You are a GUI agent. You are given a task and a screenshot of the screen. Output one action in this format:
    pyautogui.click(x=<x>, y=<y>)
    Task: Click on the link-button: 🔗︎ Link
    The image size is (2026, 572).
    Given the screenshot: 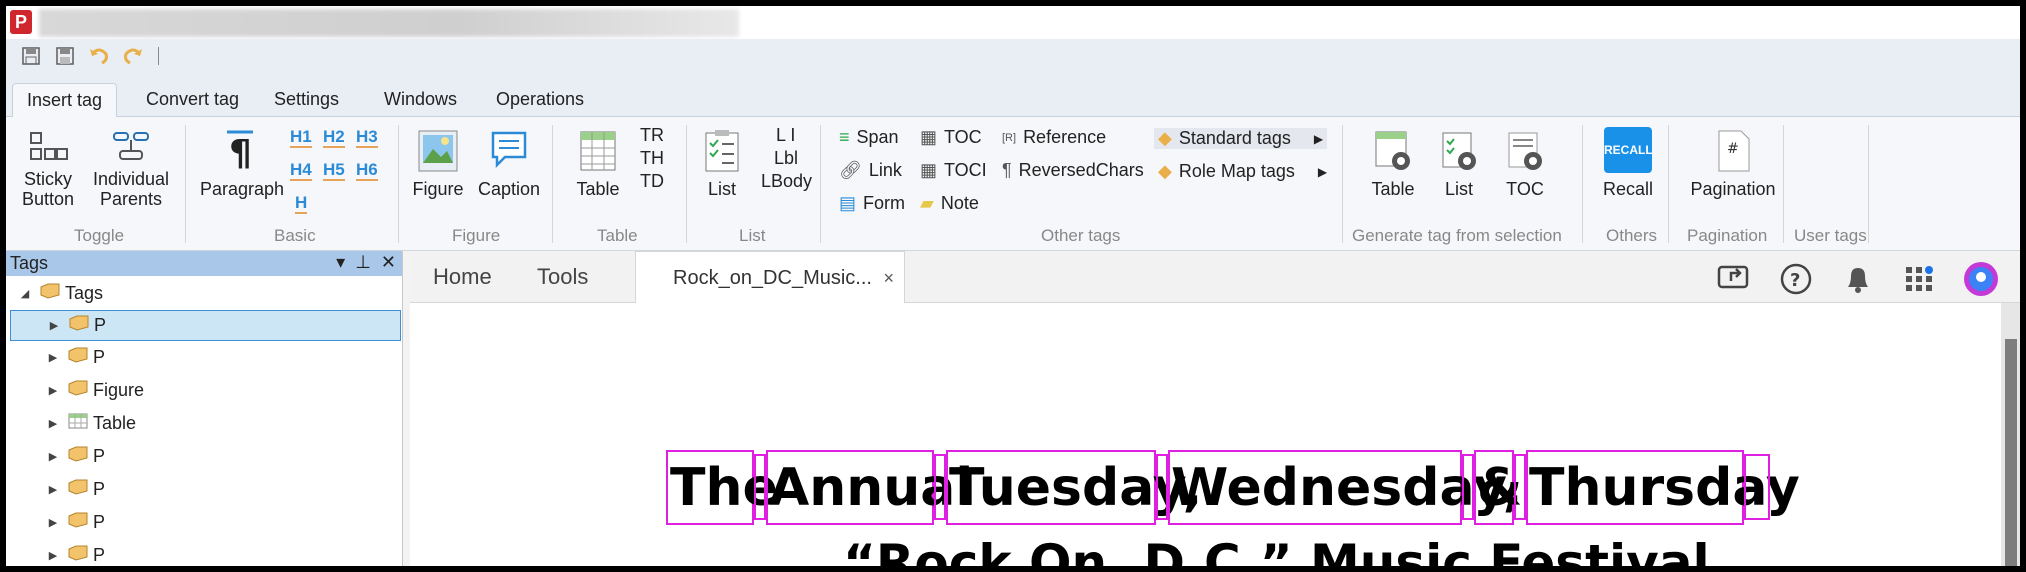 What is the action you would take?
    pyautogui.click(x=870, y=170)
    